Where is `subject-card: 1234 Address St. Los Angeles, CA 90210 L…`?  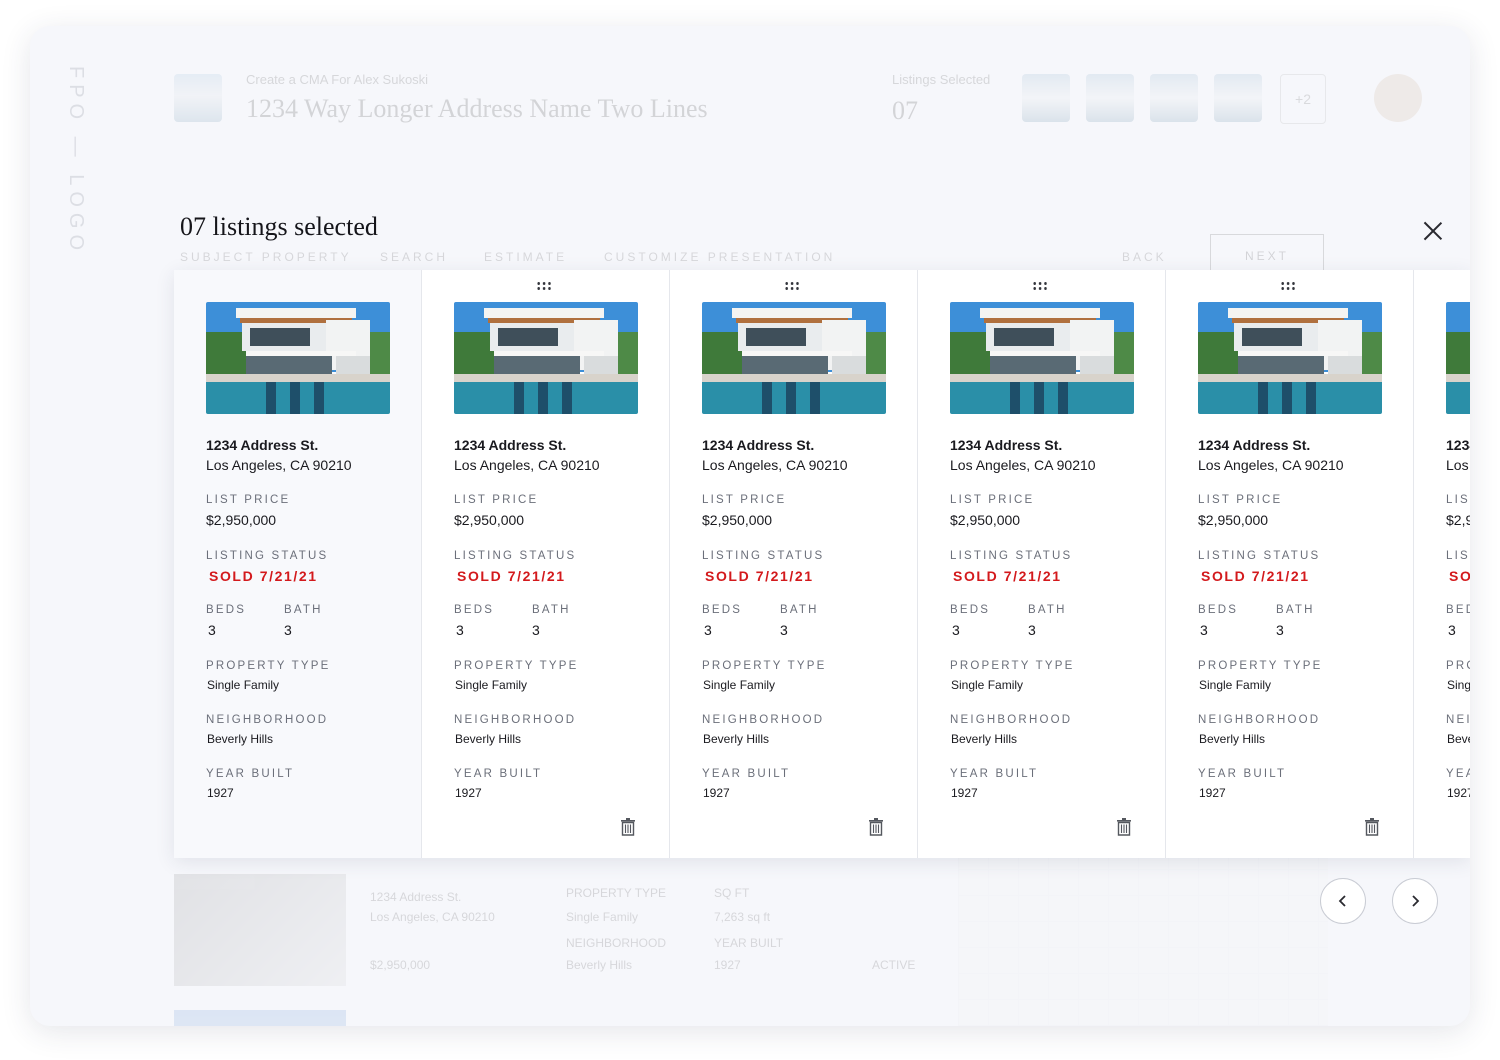
subject-card: 1234 Address St. Los Angeles, CA 90210 L… is located at coordinates (298, 564).